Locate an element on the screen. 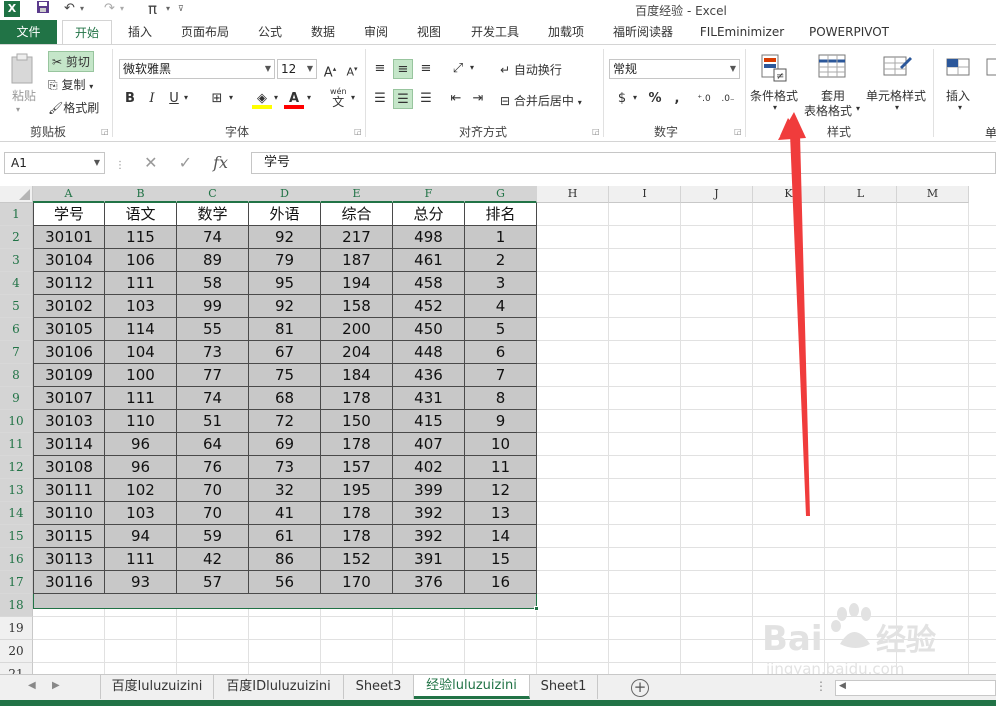  prev-sheet-icon: ◀ is located at coordinates (32, 685).